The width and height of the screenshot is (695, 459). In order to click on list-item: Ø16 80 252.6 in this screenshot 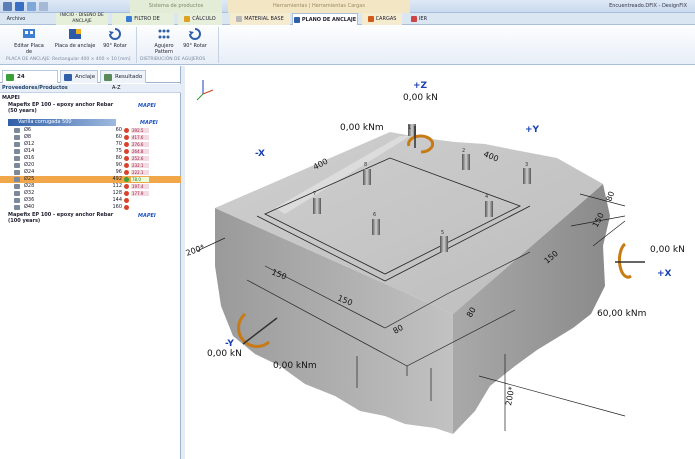, I will do `click(90, 158)`.